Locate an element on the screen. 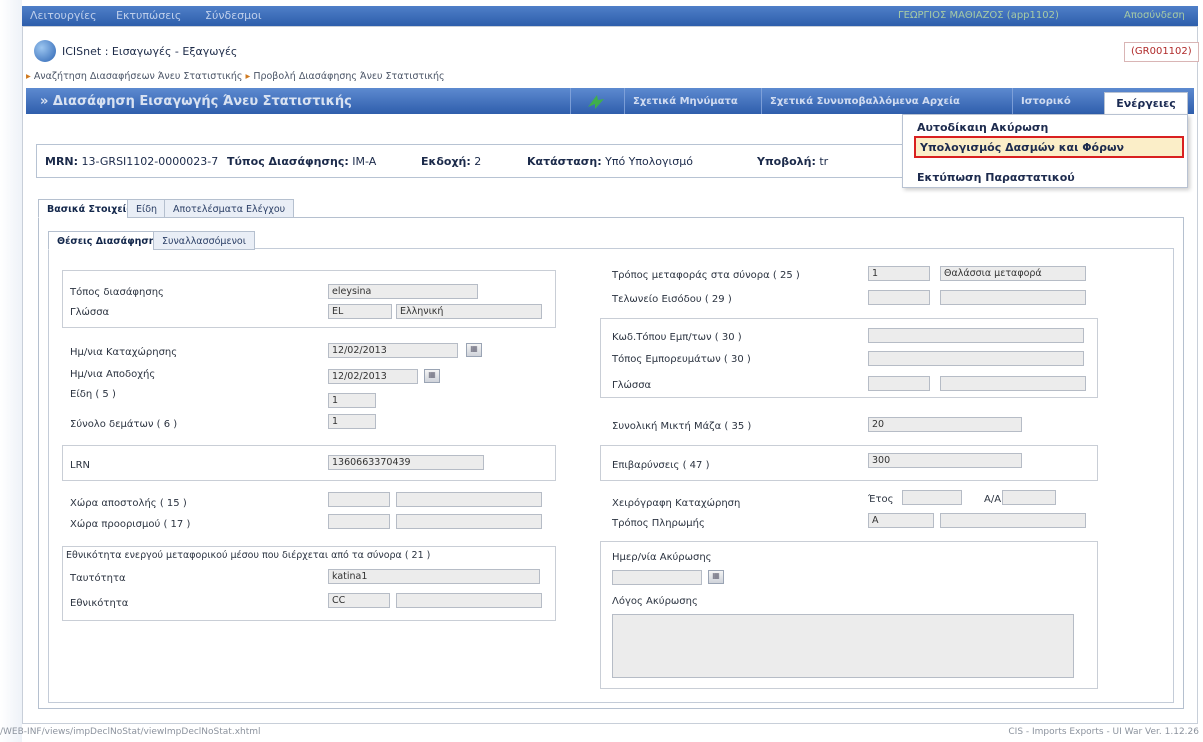 Image resolution: width=1203 pixels, height=742 pixels. gross-mass-label: Συνολική Μικτή Μάζα ( 35 ) is located at coordinates (682, 426).